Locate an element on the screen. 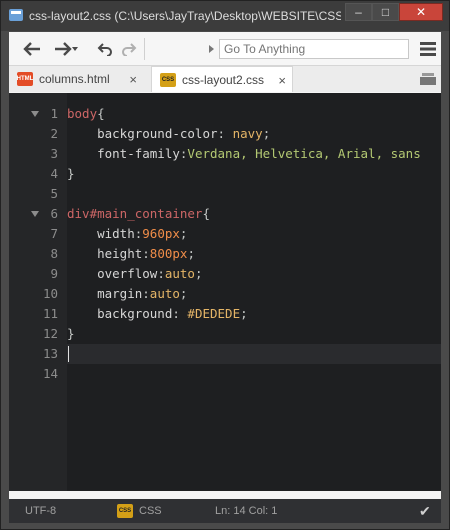  menu-button is located at coordinates (428, 49).